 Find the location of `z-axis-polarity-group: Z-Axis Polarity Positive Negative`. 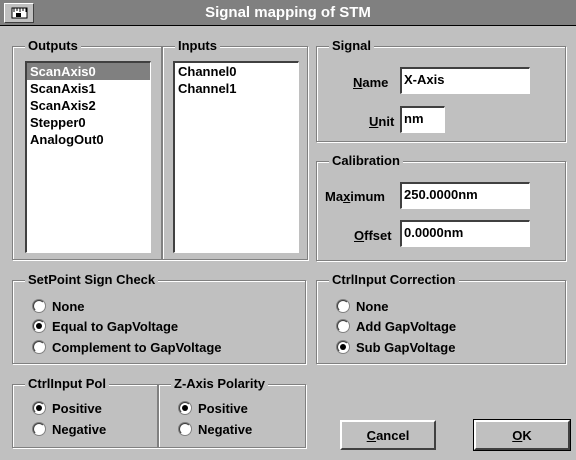

z-axis-polarity-group: Z-Axis Polarity Positive Negative is located at coordinates (232, 412).